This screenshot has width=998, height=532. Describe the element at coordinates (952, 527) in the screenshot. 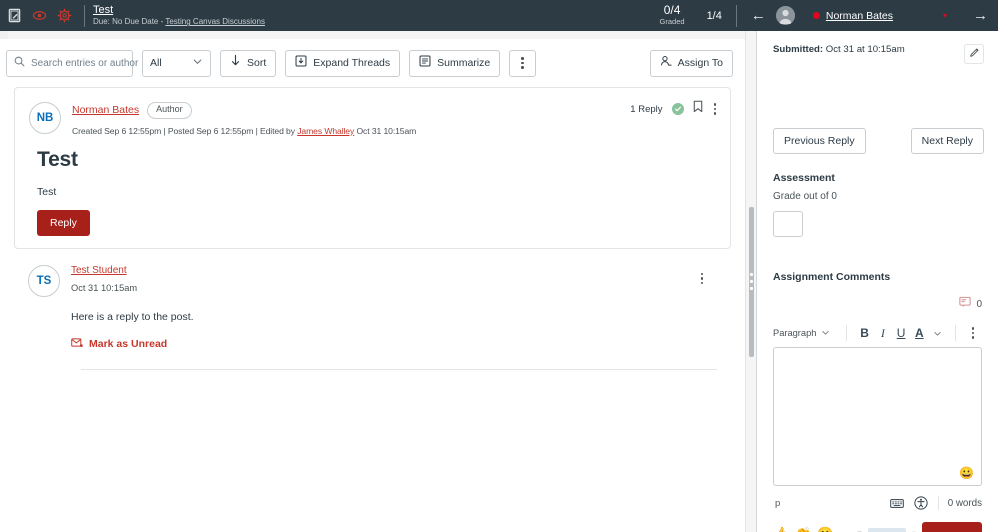

I see `submit-comment-button` at that location.